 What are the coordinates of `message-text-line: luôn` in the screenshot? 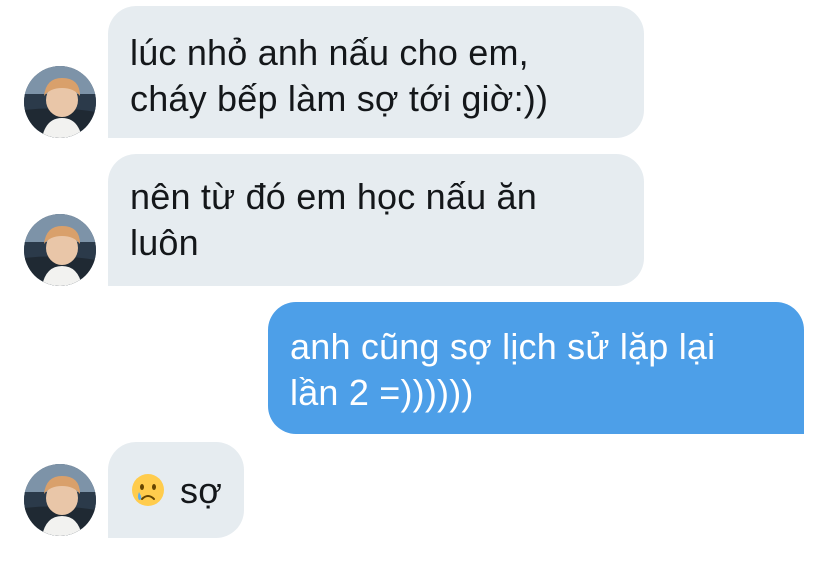 It's located at (164, 242).